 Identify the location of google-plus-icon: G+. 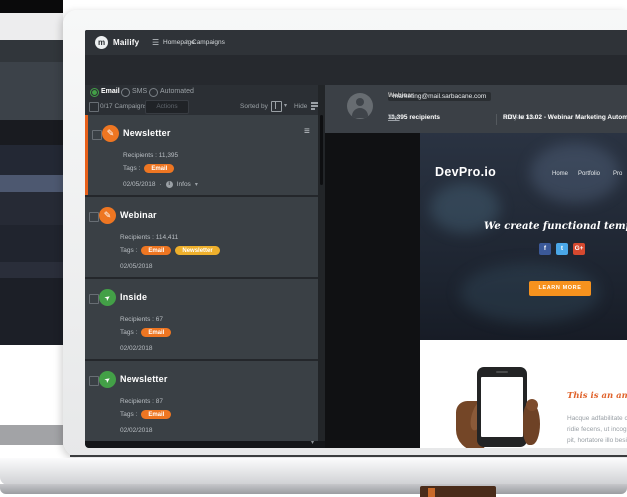
(579, 249).